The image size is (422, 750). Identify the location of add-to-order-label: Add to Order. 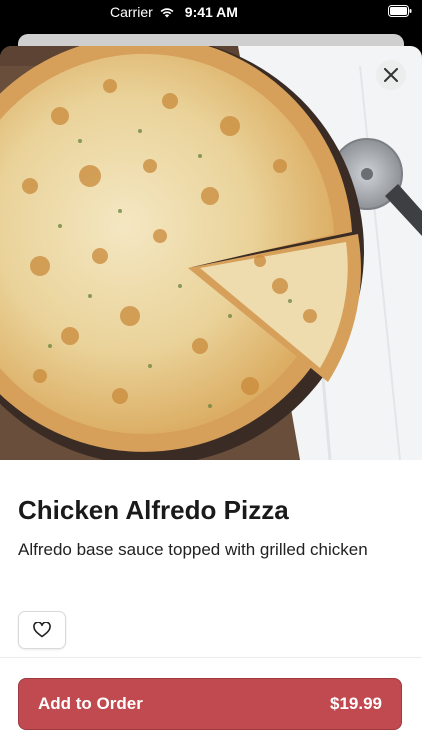
(90, 703).